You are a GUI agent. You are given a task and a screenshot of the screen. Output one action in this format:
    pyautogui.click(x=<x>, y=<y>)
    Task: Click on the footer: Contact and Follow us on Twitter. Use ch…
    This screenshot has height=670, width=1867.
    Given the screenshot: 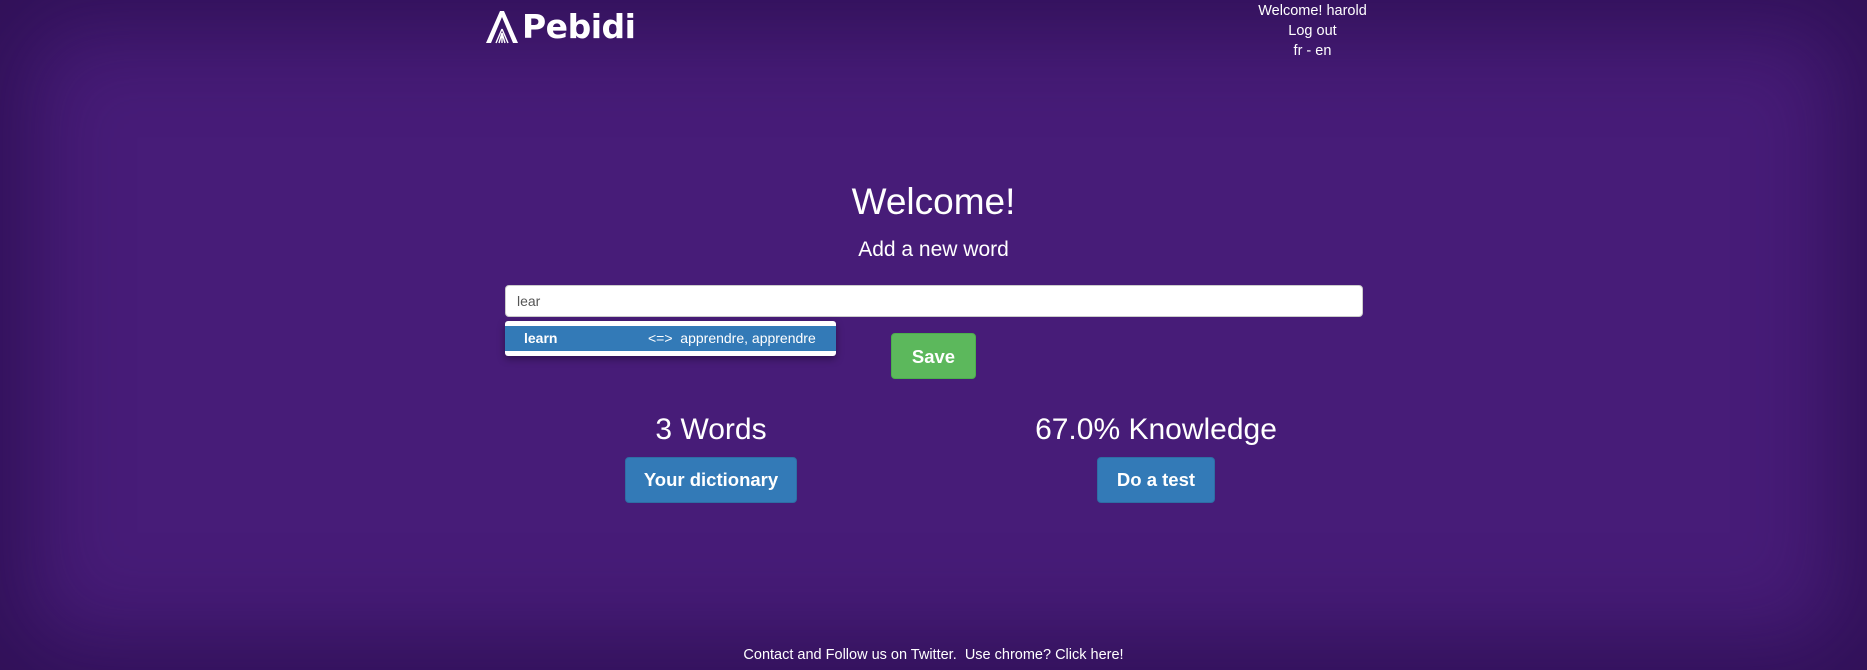 What is the action you would take?
    pyautogui.click(x=933, y=655)
    